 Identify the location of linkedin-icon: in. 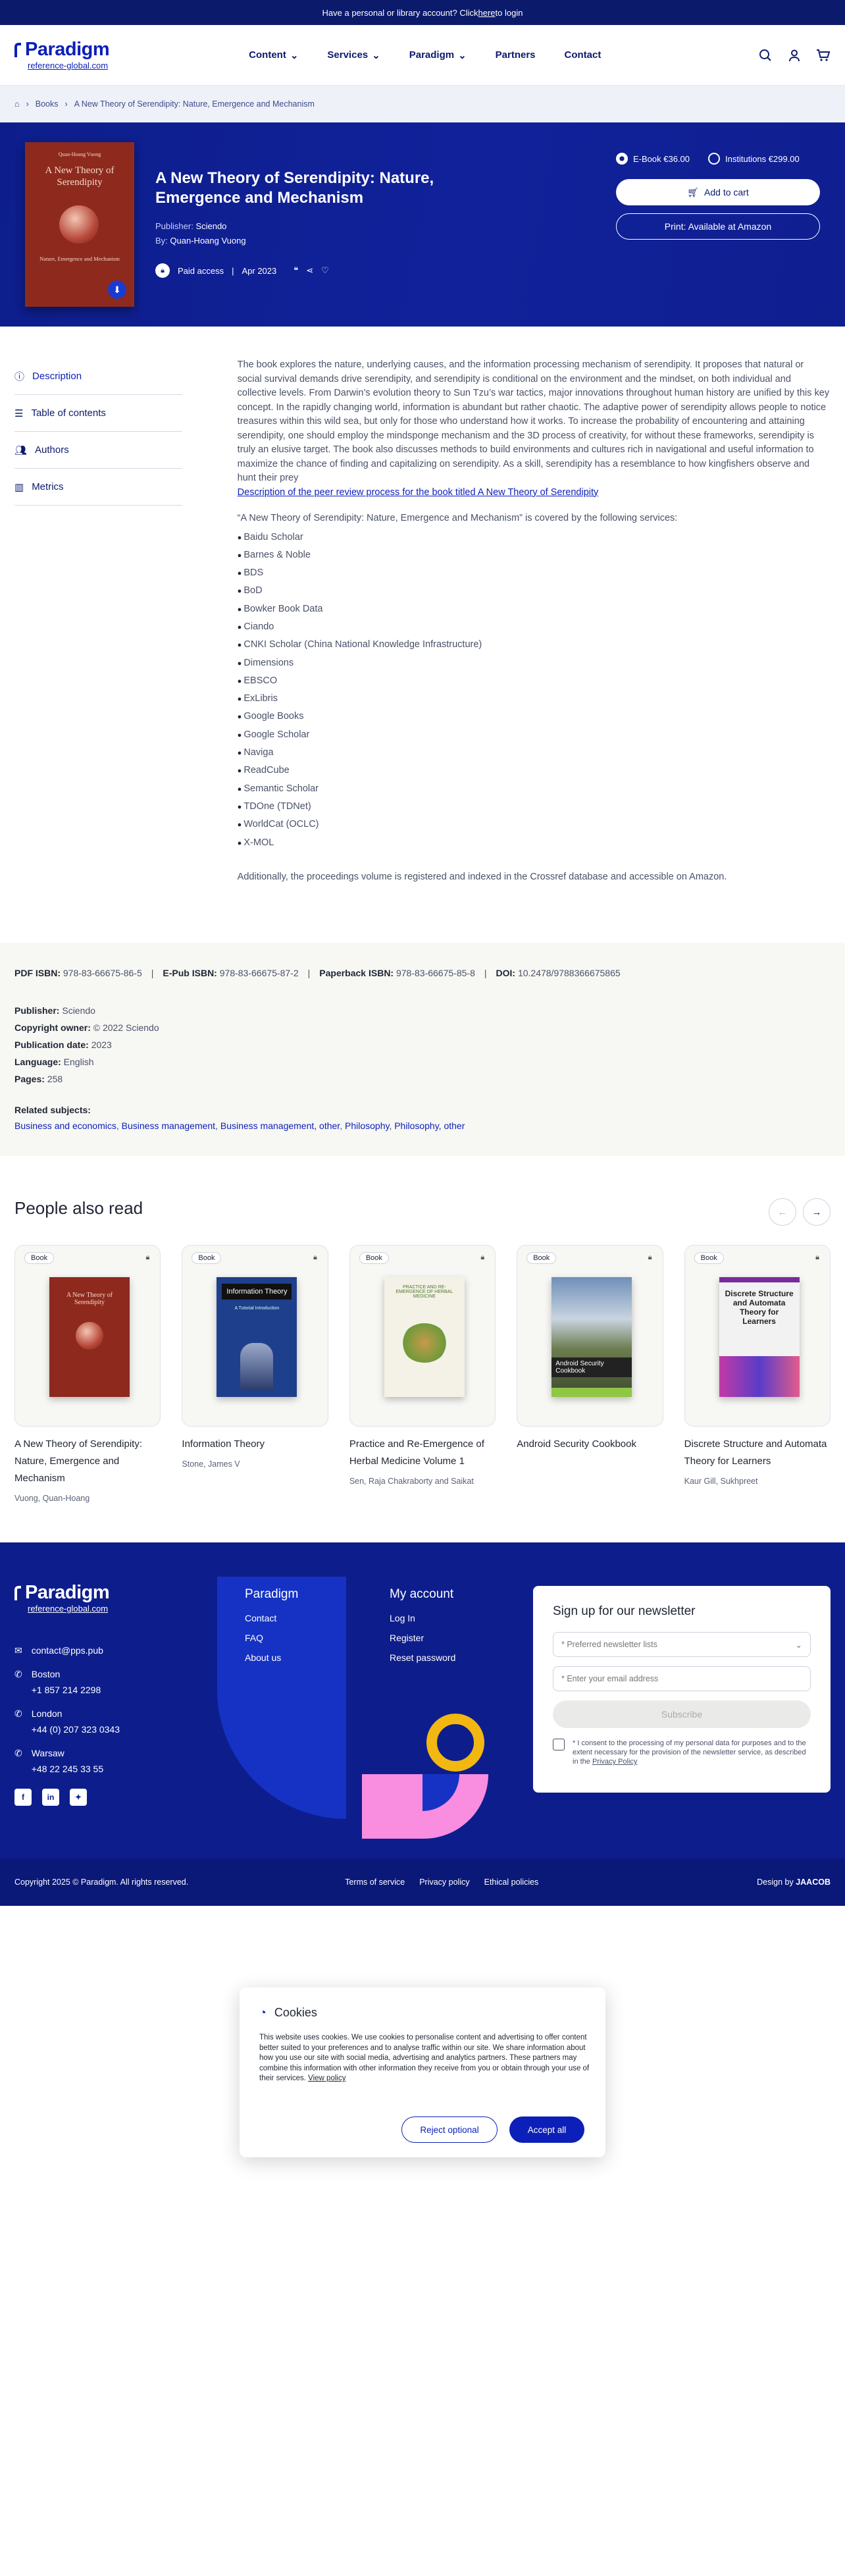
(51, 1797).